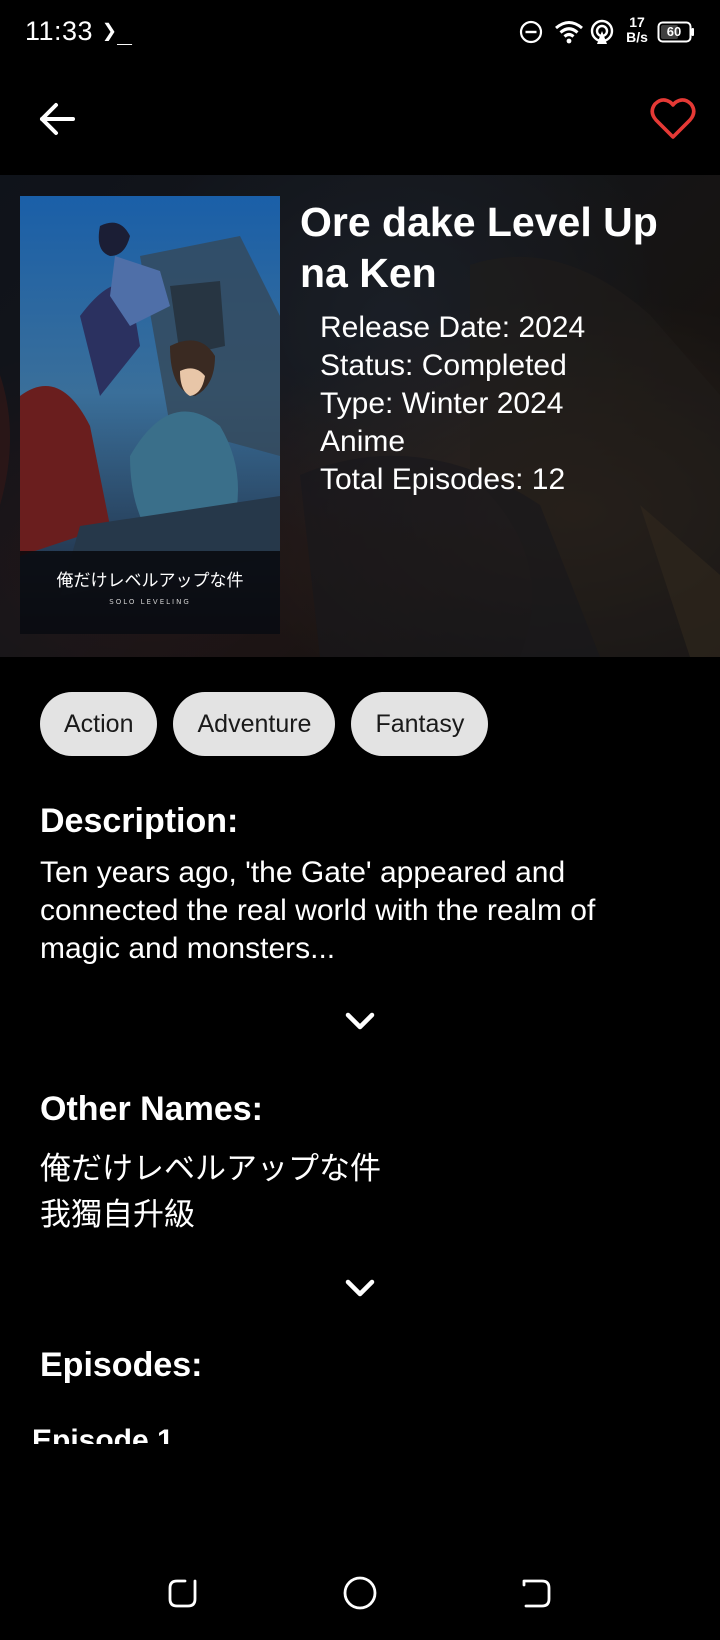  I want to click on anime-title: Ore dake Level Up na Ken, so click(479, 247).